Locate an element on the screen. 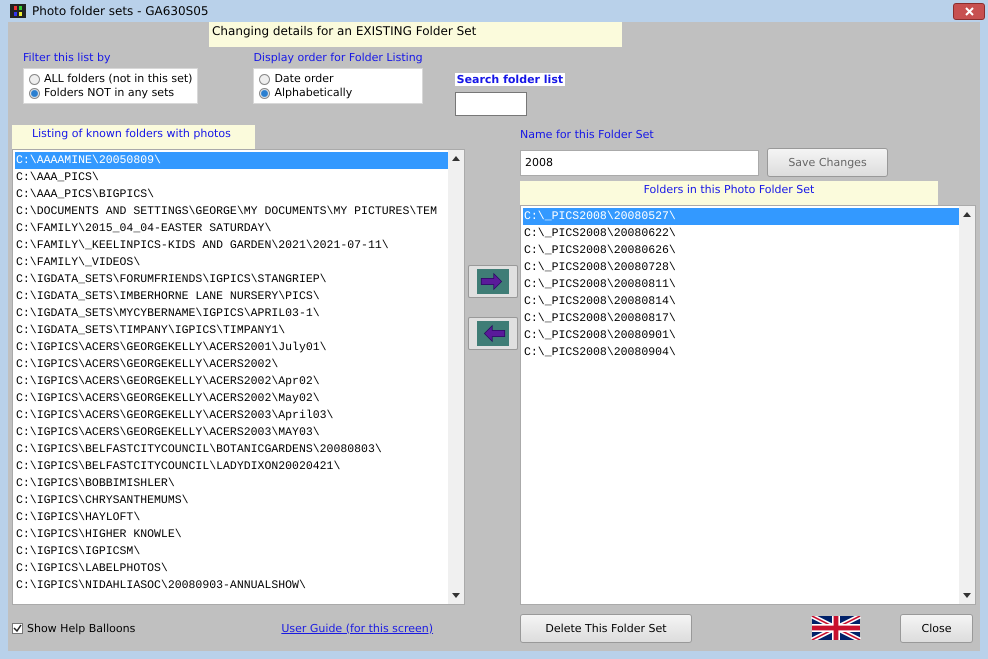 This screenshot has height=659, width=988. flag-icon is located at coordinates (836, 628).